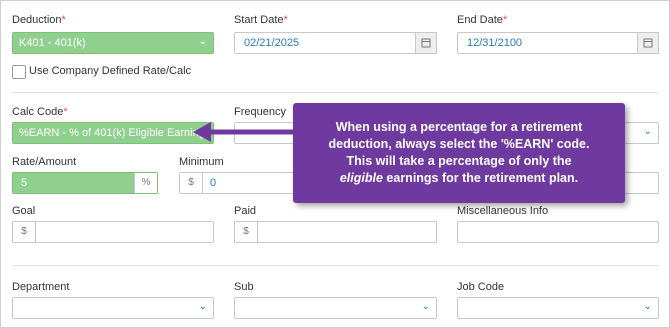 The image size is (670, 328). I want to click on use-company-rate-label: Use Company Defined Rate/Calc, so click(110, 71).